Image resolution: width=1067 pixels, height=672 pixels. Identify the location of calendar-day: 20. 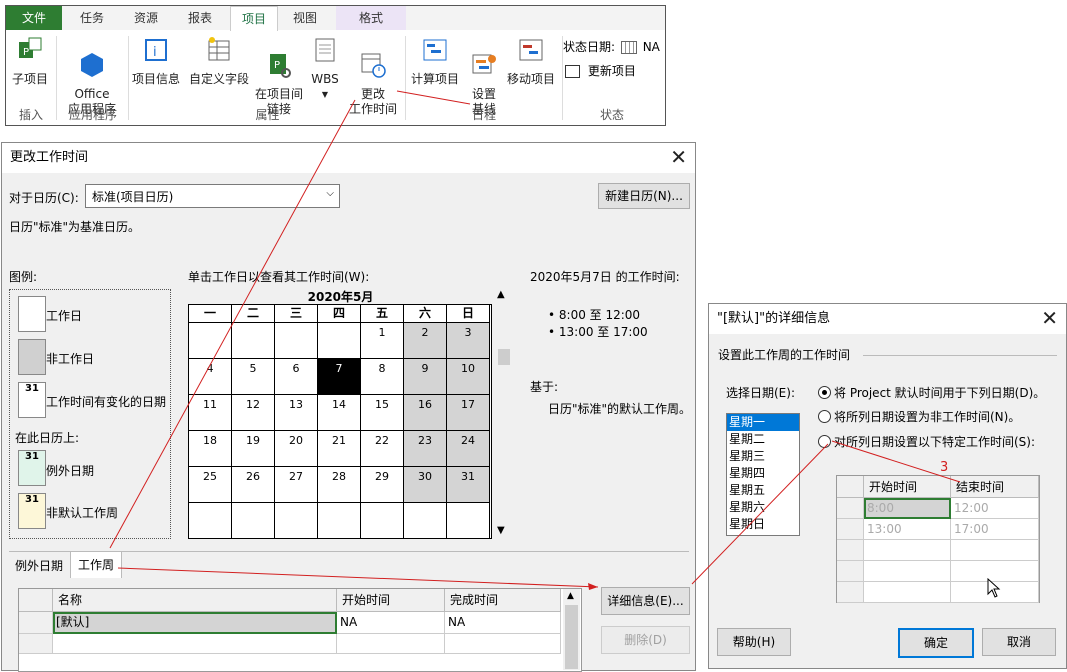
(296, 449).